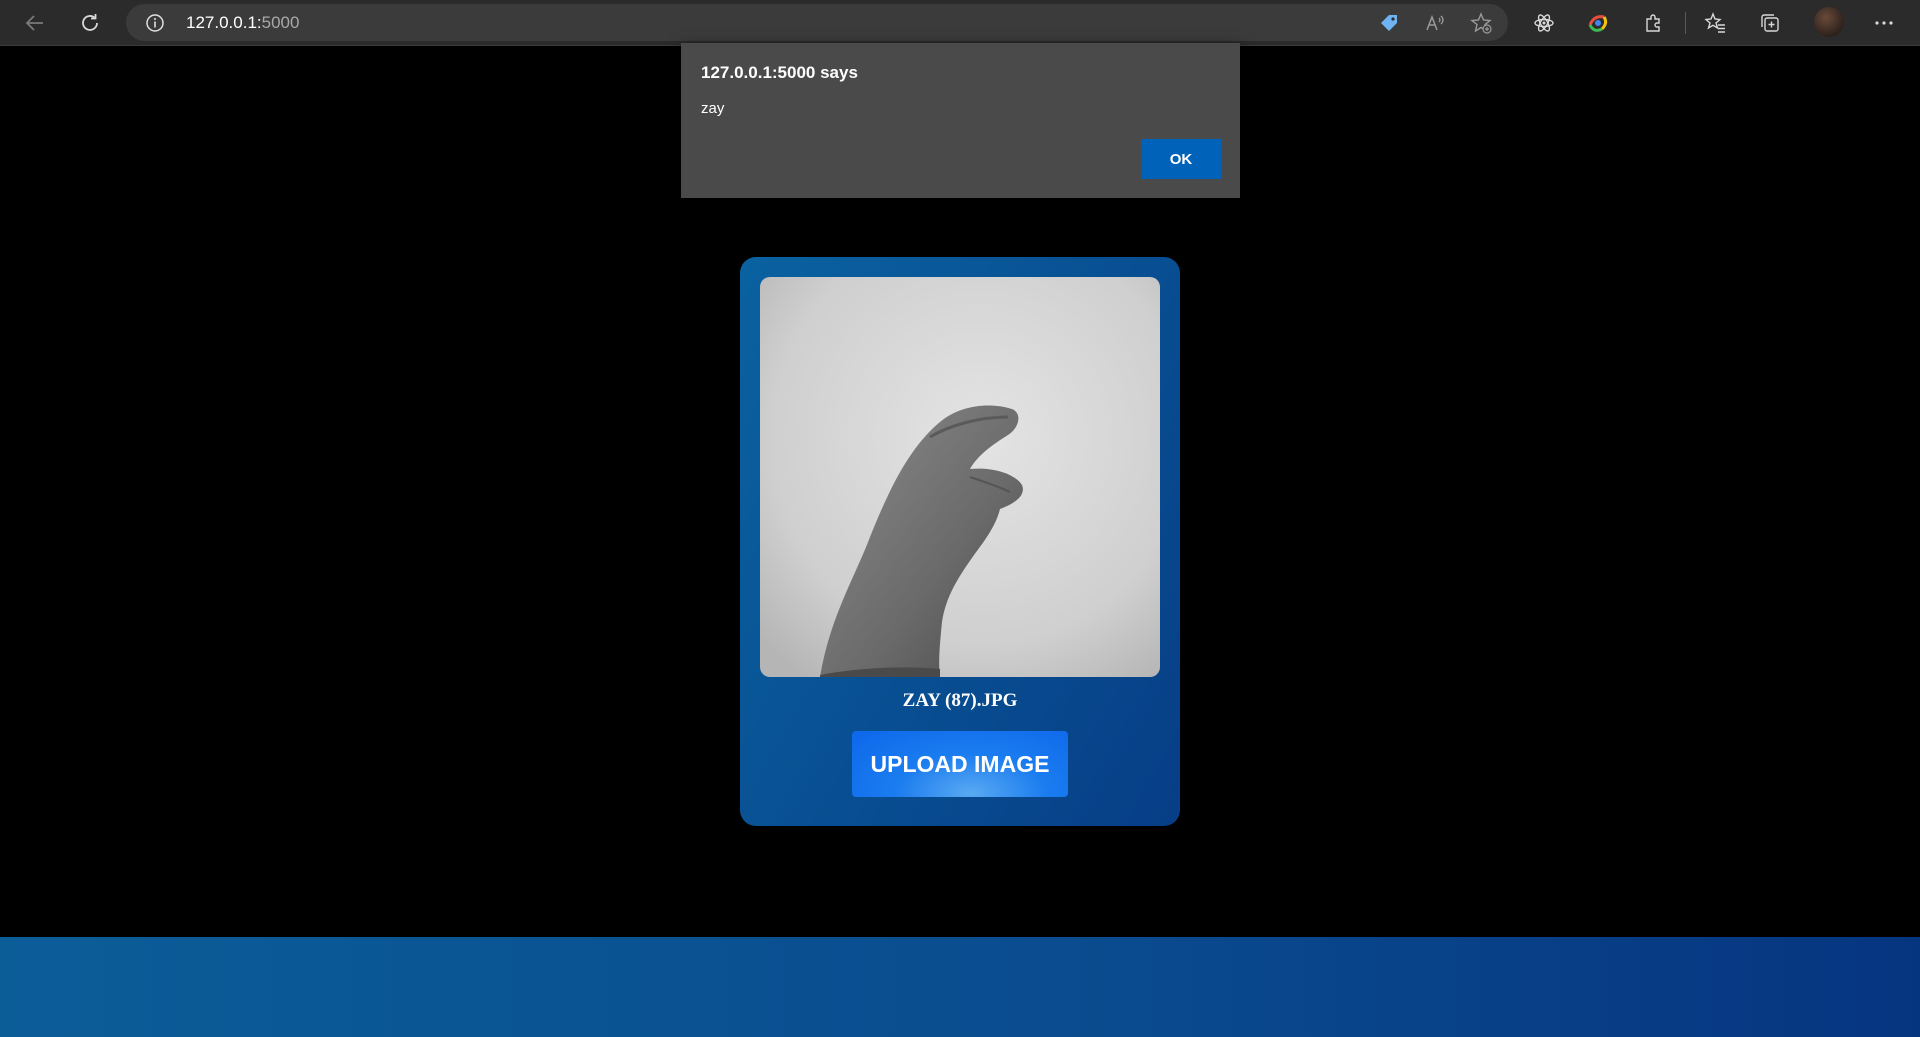 This screenshot has width=1920, height=1037. I want to click on browser-essentials-icon, so click(1598, 23).